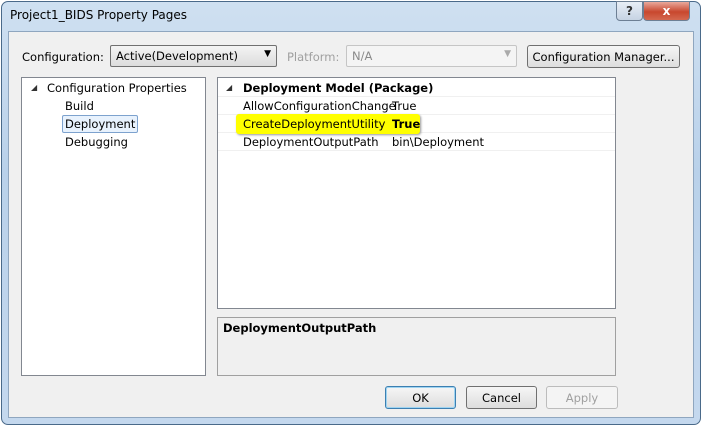 This screenshot has height=427, width=702. I want to click on ok-button: OK, so click(420, 397).